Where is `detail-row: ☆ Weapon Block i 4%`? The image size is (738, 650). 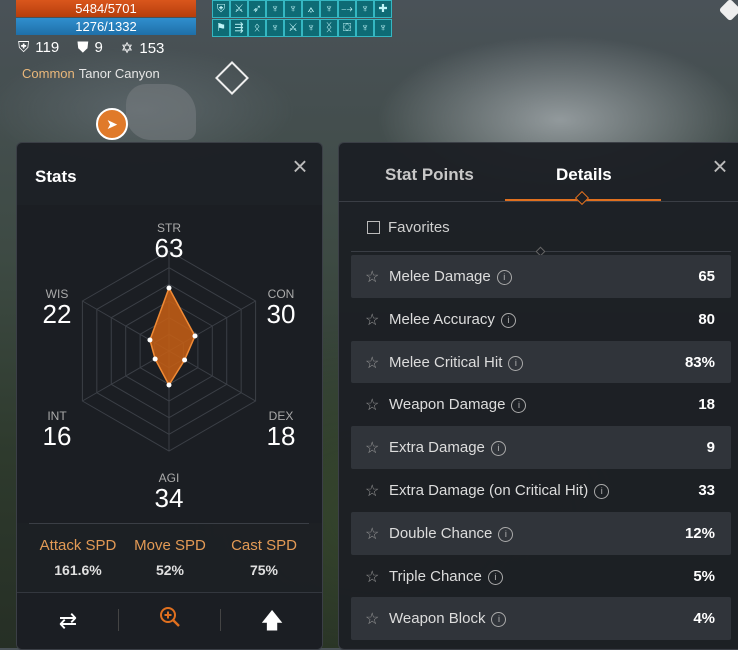
detail-row: ☆ Weapon Block i 4% is located at coordinates (541, 619).